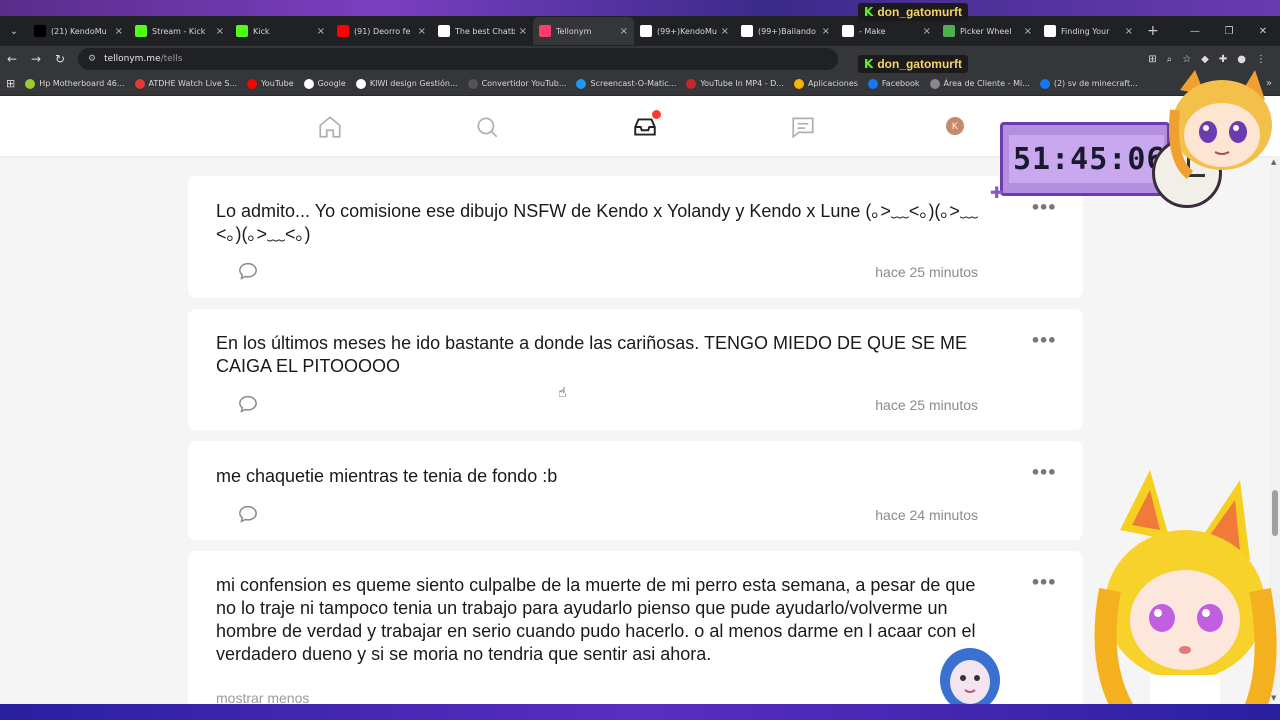  What do you see at coordinates (10, 83) in the screenshot?
I see `apps-grid-icon: ⊞` at bounding box center [10, 83].